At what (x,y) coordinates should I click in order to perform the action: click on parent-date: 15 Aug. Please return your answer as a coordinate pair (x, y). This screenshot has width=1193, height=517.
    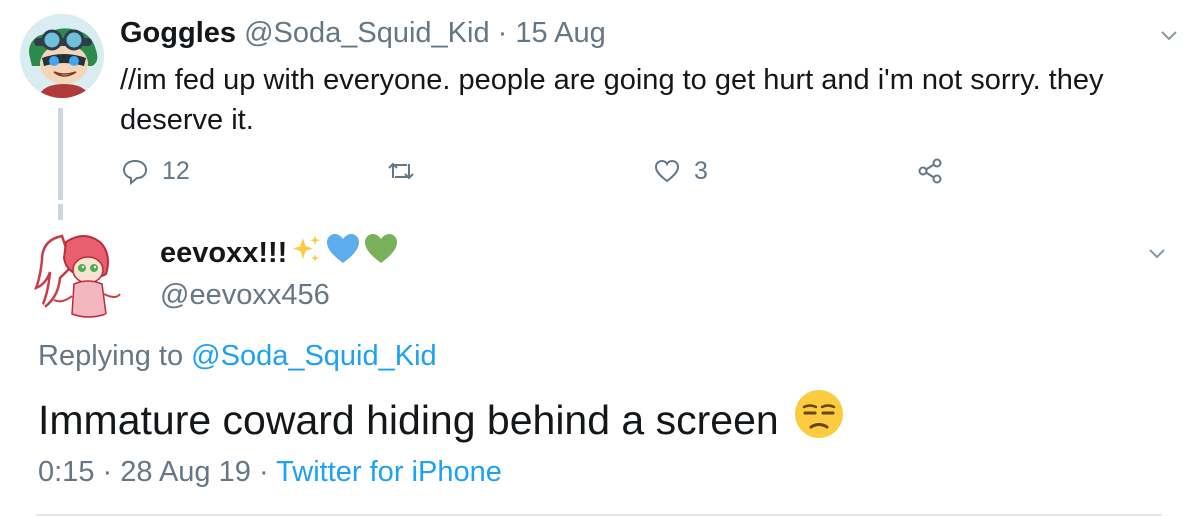
    Looking at the image, I should click on (560, 33).